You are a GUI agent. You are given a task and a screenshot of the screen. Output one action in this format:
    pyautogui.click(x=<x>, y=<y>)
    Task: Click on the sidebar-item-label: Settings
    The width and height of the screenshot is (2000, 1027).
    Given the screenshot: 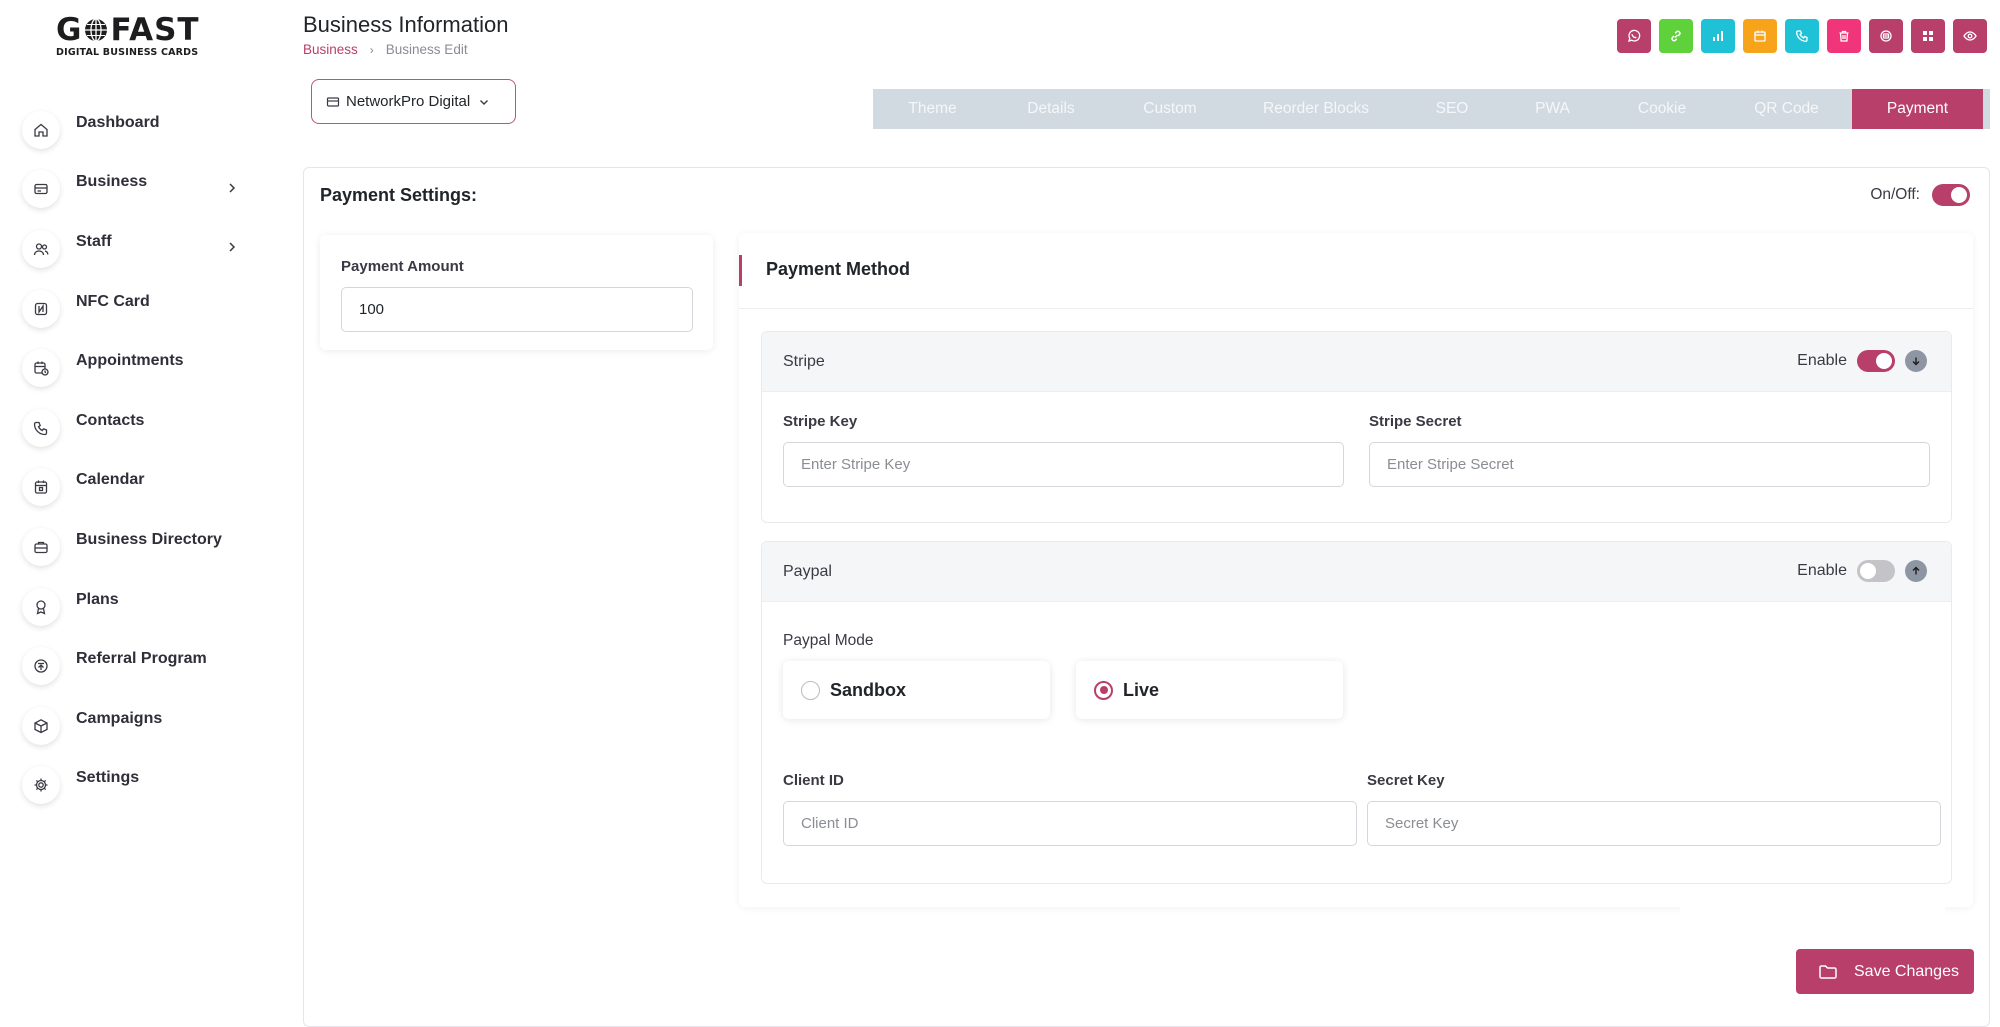 What is the action you would take?
    pyautogui.click(x=108, y=778)
    